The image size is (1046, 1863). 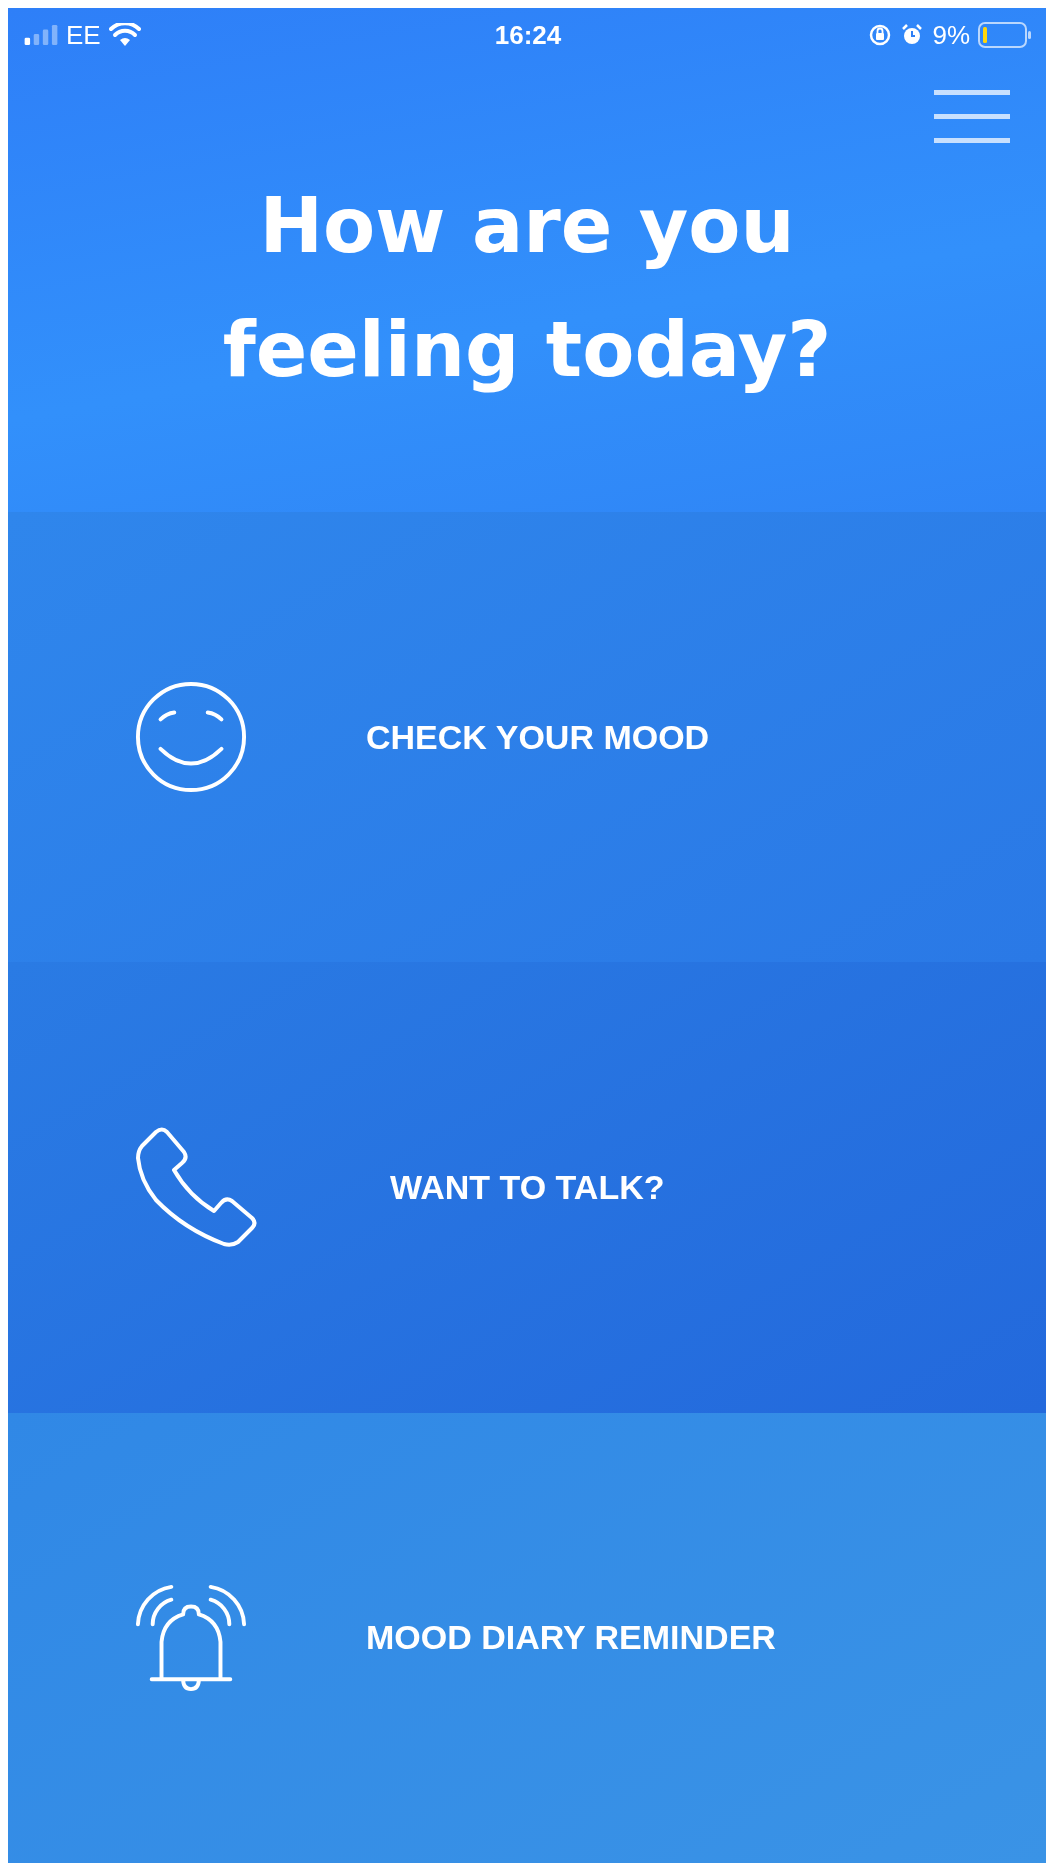 I want to click on rotation-lock-icon, so click(x=880, y=35).